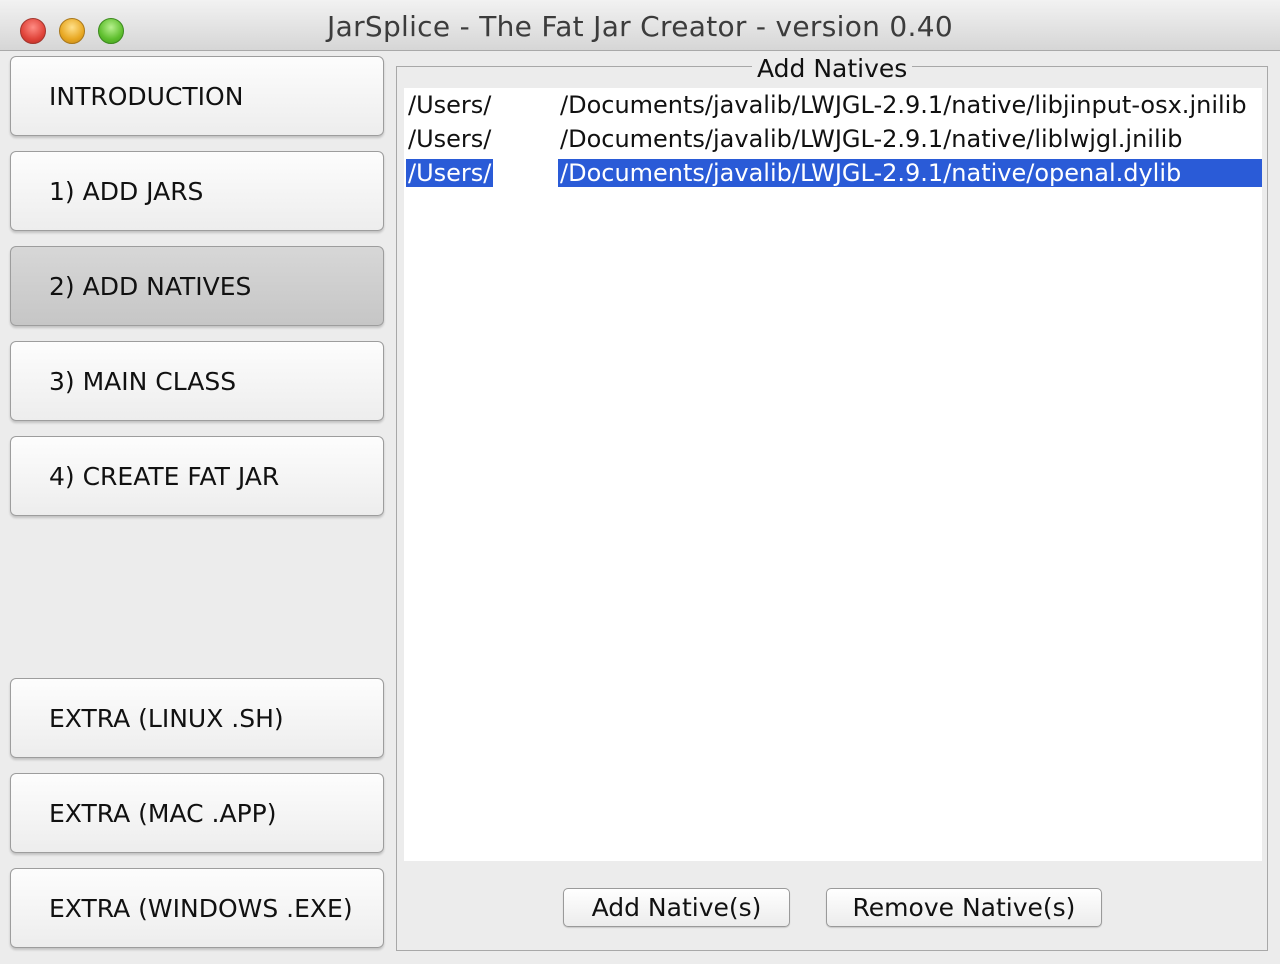 This screenshot has height=964, width=1280. Describe the element at coordinates (832, 68) in the screenshot. I see `panel-title: Add Natives` at that location.